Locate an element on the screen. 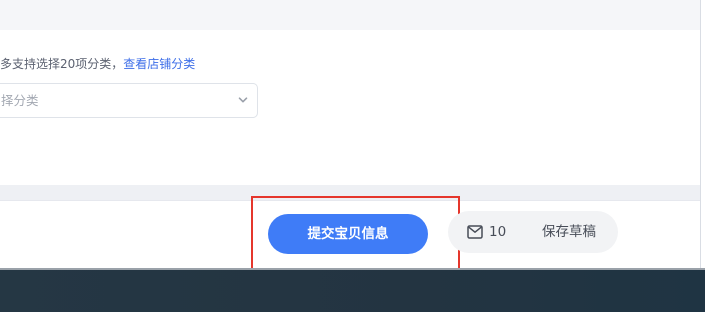  category-hint-text: 多支持选择20项分类， is located at coordinates (62, 64).